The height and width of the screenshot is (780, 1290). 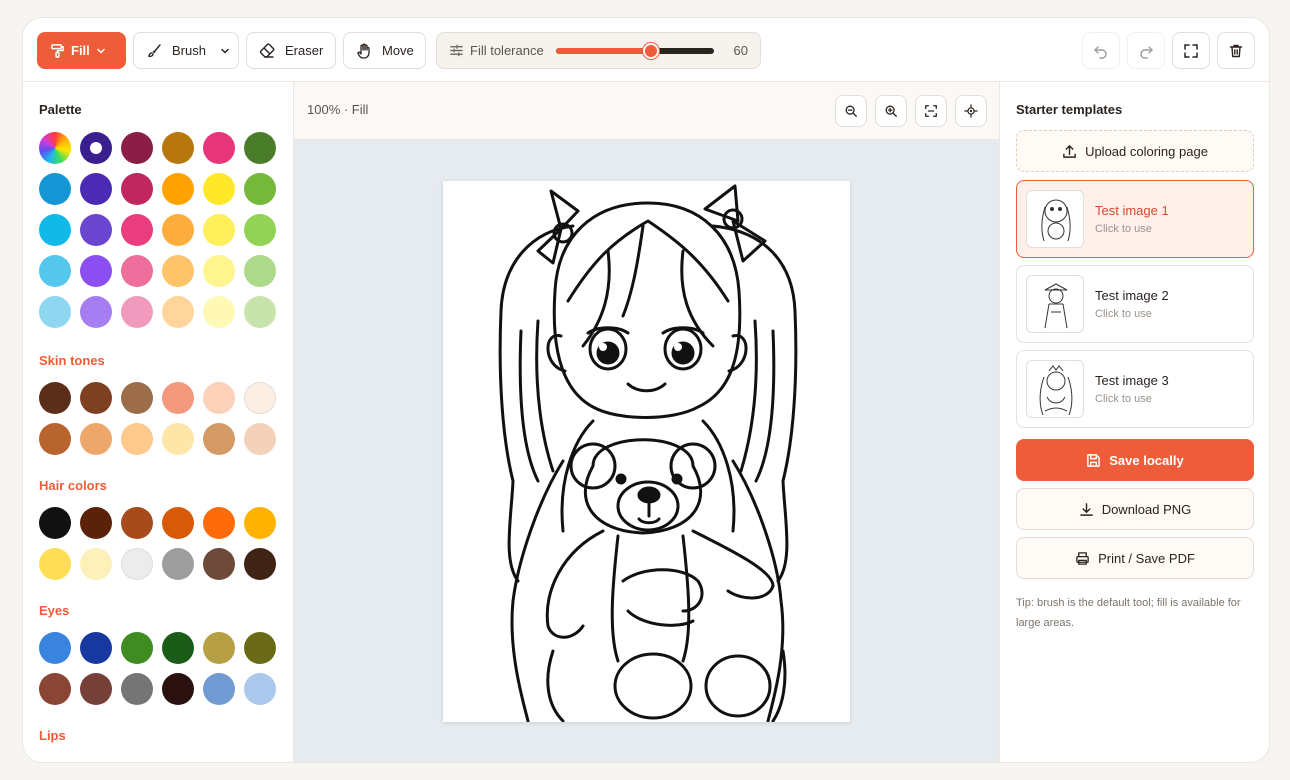 What do you see at coordinates (1094, 460) in the screenshot?
I see `save-icon` at bounding box center [1094, 460].